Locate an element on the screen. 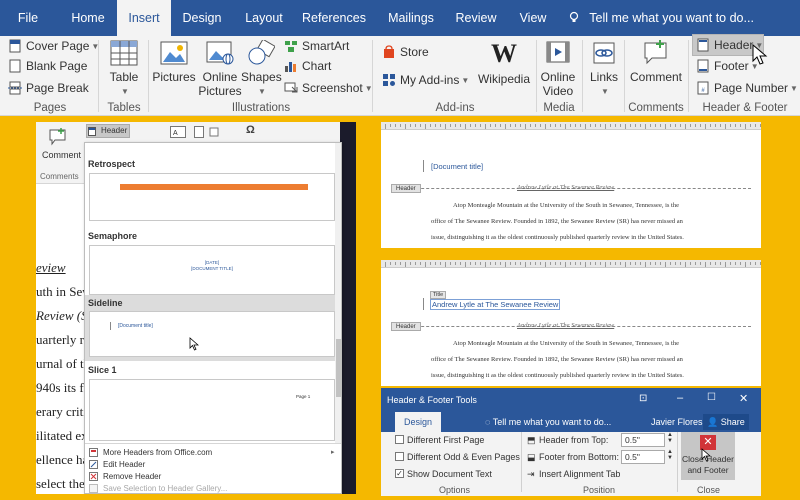 The height and width of the screenshot is (500, 800). document-title-field: [Document title] is located at coordinates (457, 166).